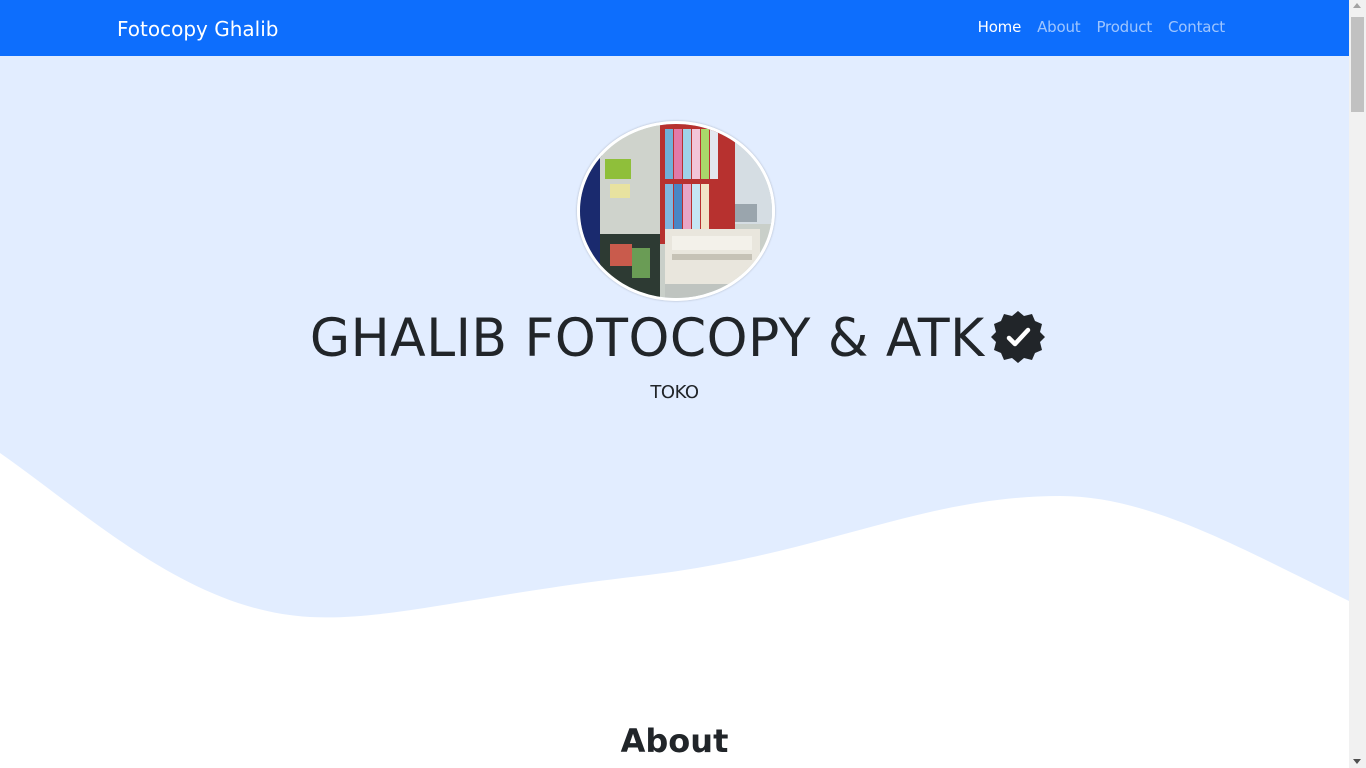  I want to click on profile-image, so click(676, 211).